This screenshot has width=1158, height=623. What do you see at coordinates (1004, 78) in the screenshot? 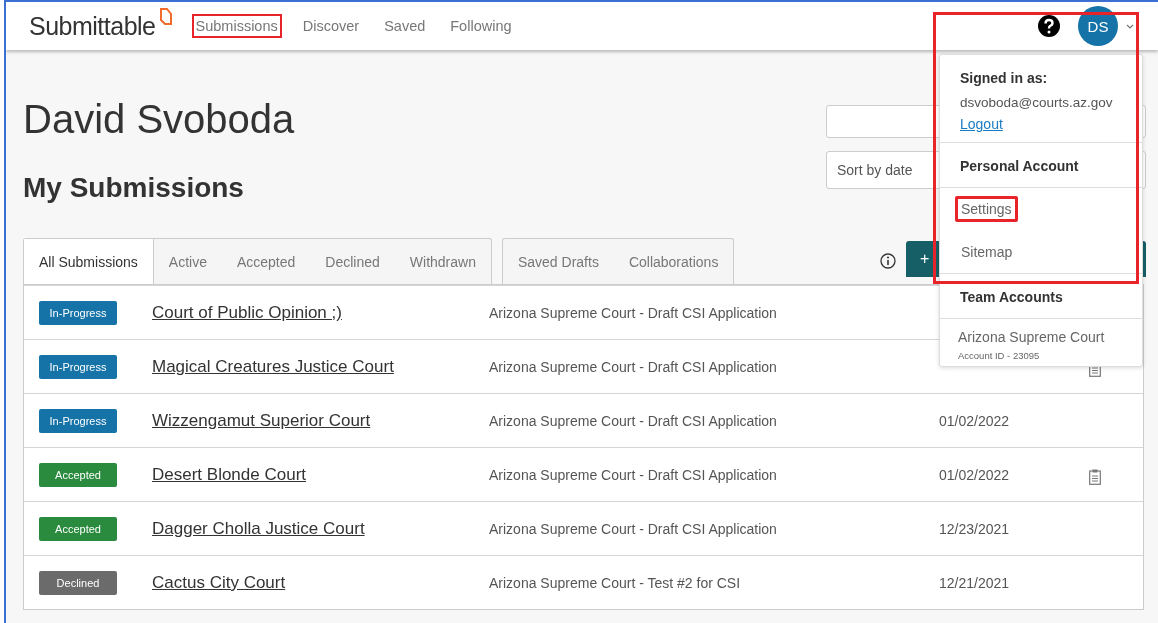
I see `signed-in-label: Signed in as:` at bounding box center [1004, 78].